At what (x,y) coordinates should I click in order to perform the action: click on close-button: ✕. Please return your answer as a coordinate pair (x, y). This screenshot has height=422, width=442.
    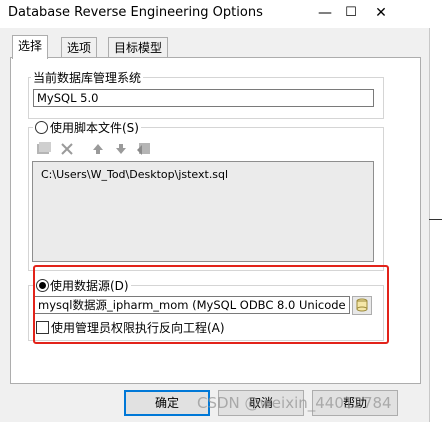
    Looking at the image, I should click on (381, 13).